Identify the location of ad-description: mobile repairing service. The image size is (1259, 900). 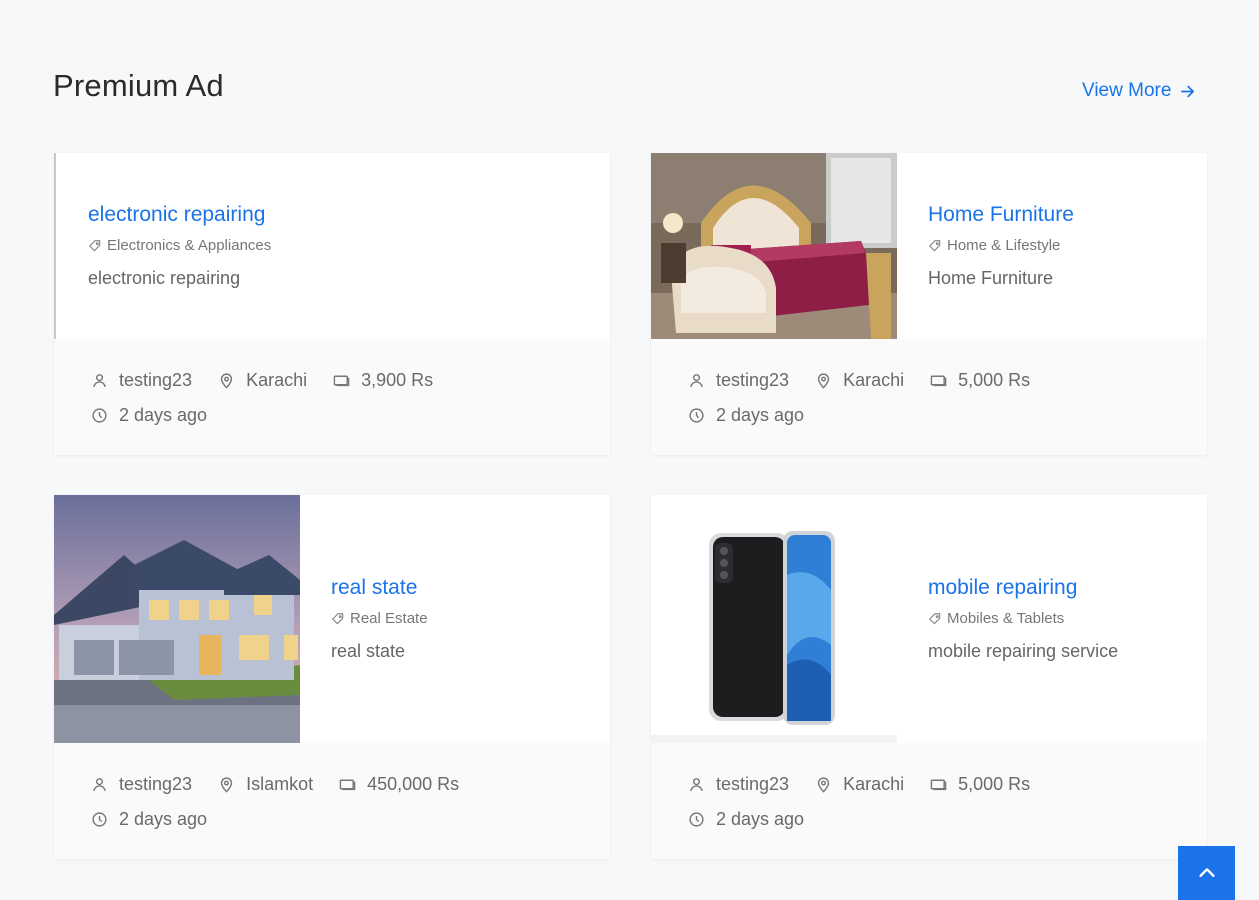
(1023, 651).